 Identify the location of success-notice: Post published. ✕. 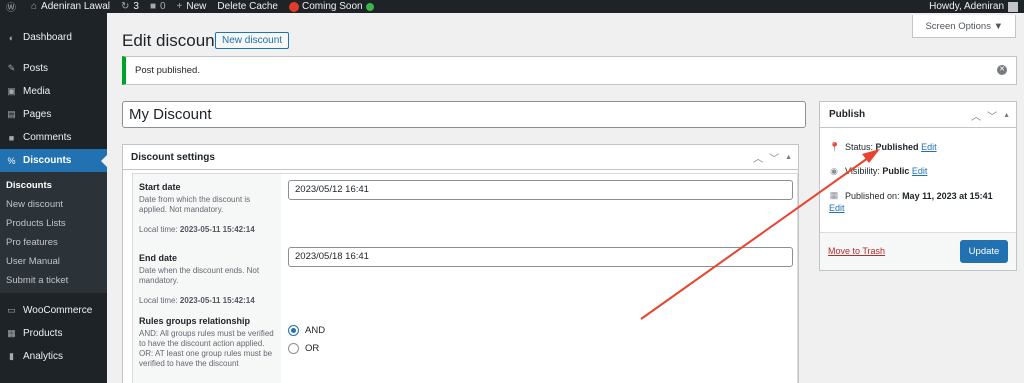
(569, 70).